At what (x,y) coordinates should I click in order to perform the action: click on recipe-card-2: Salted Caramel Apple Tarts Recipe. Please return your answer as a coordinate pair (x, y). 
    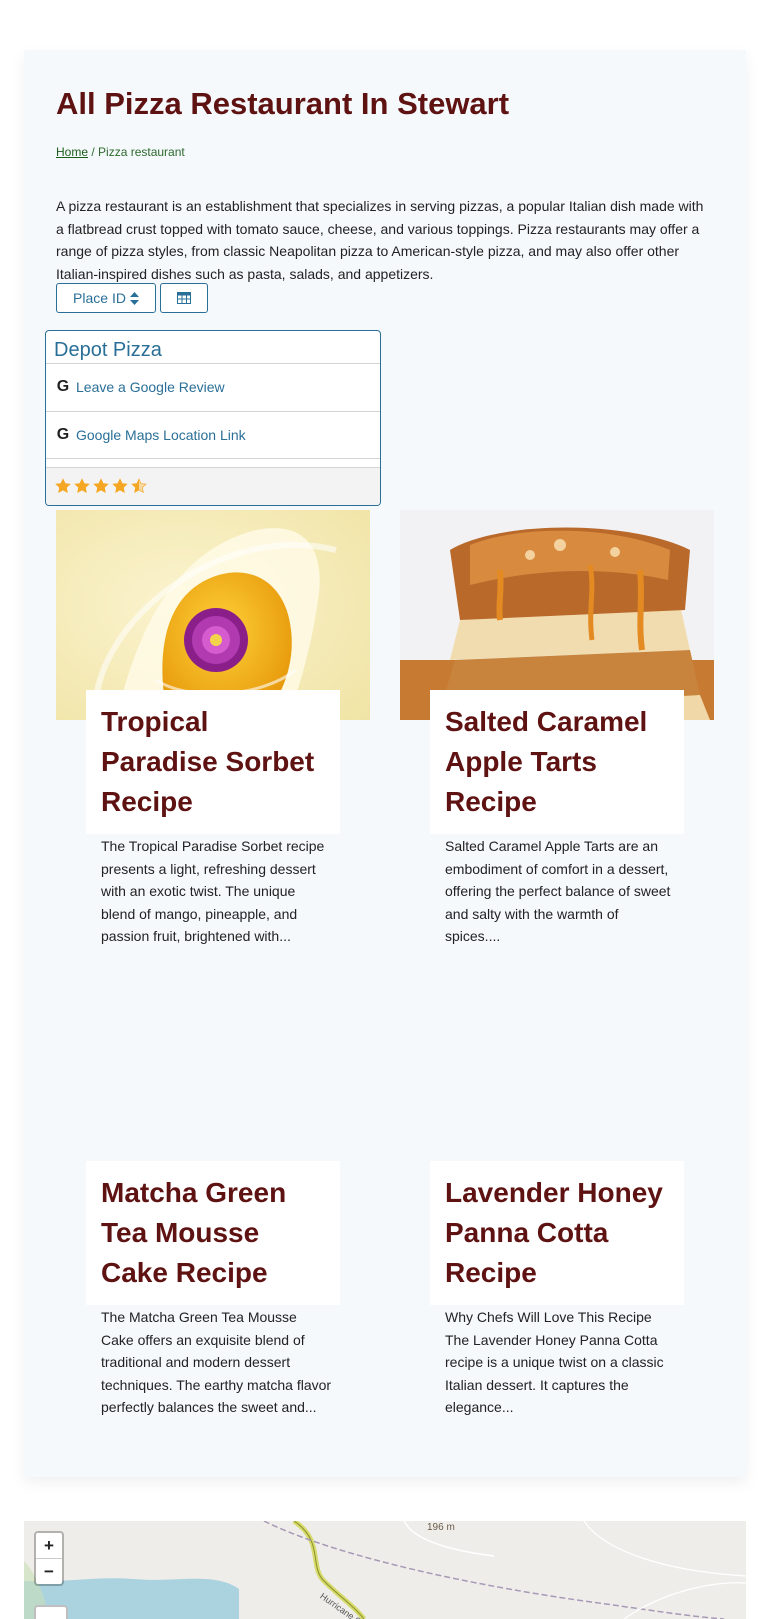
    Looking at the image, I should click on (557, 762).